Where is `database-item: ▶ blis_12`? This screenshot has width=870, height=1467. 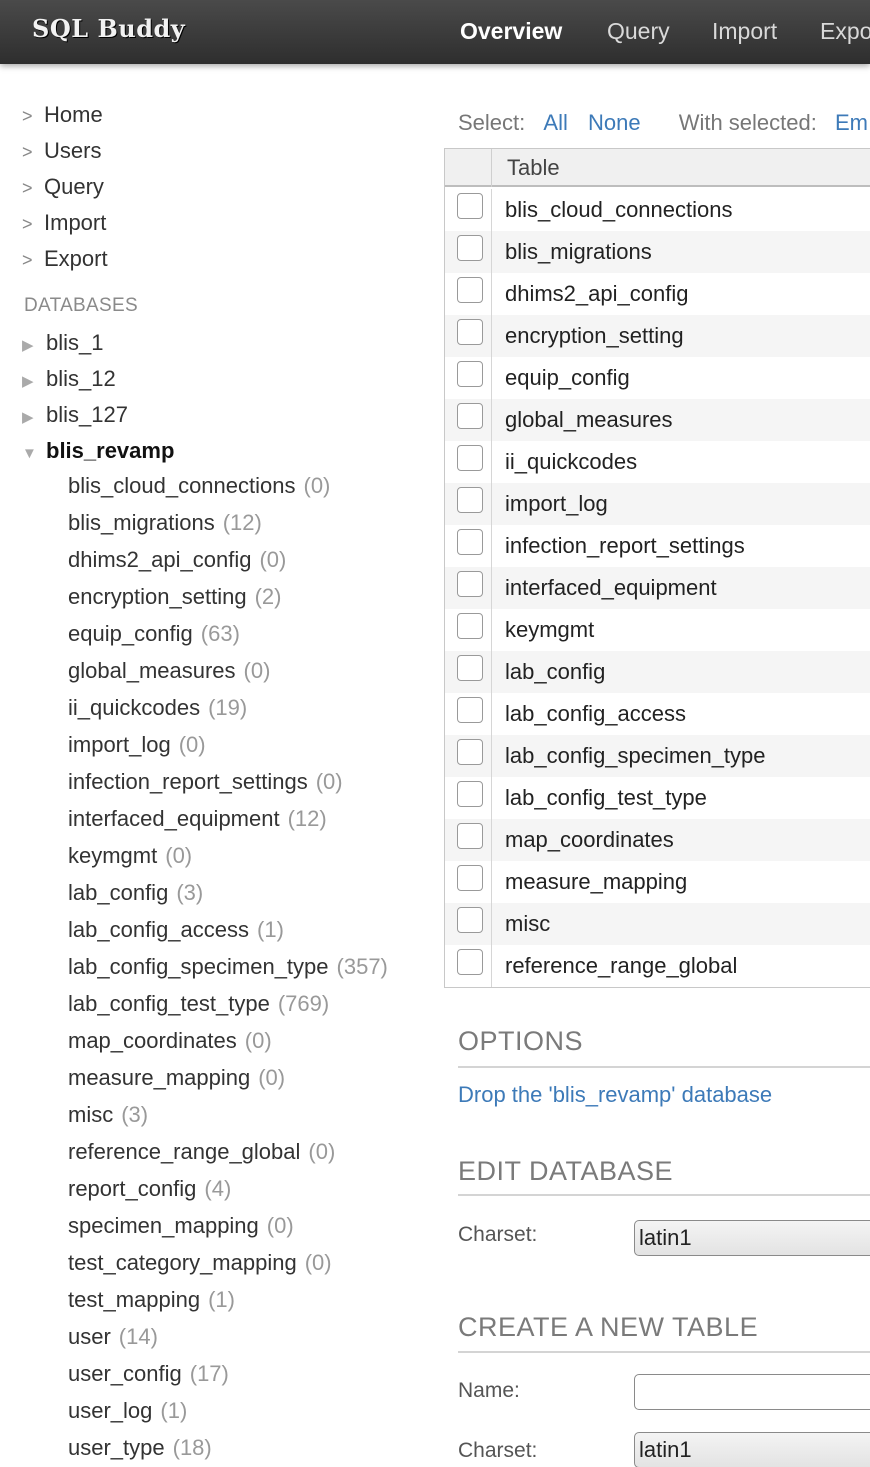
database-item: ▶ blis_12 is located at coordinates (69, 379).